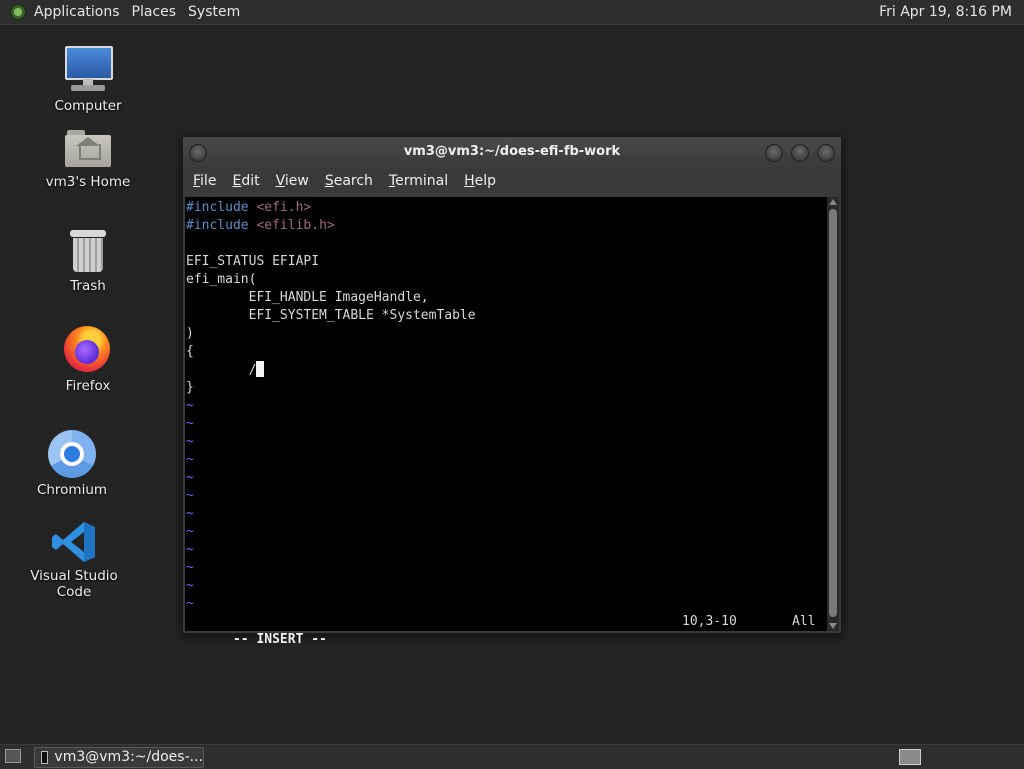 The width and height of the screenshot is (1024, 769). I want to click on terminal-scrollbar, so click(833, 414).